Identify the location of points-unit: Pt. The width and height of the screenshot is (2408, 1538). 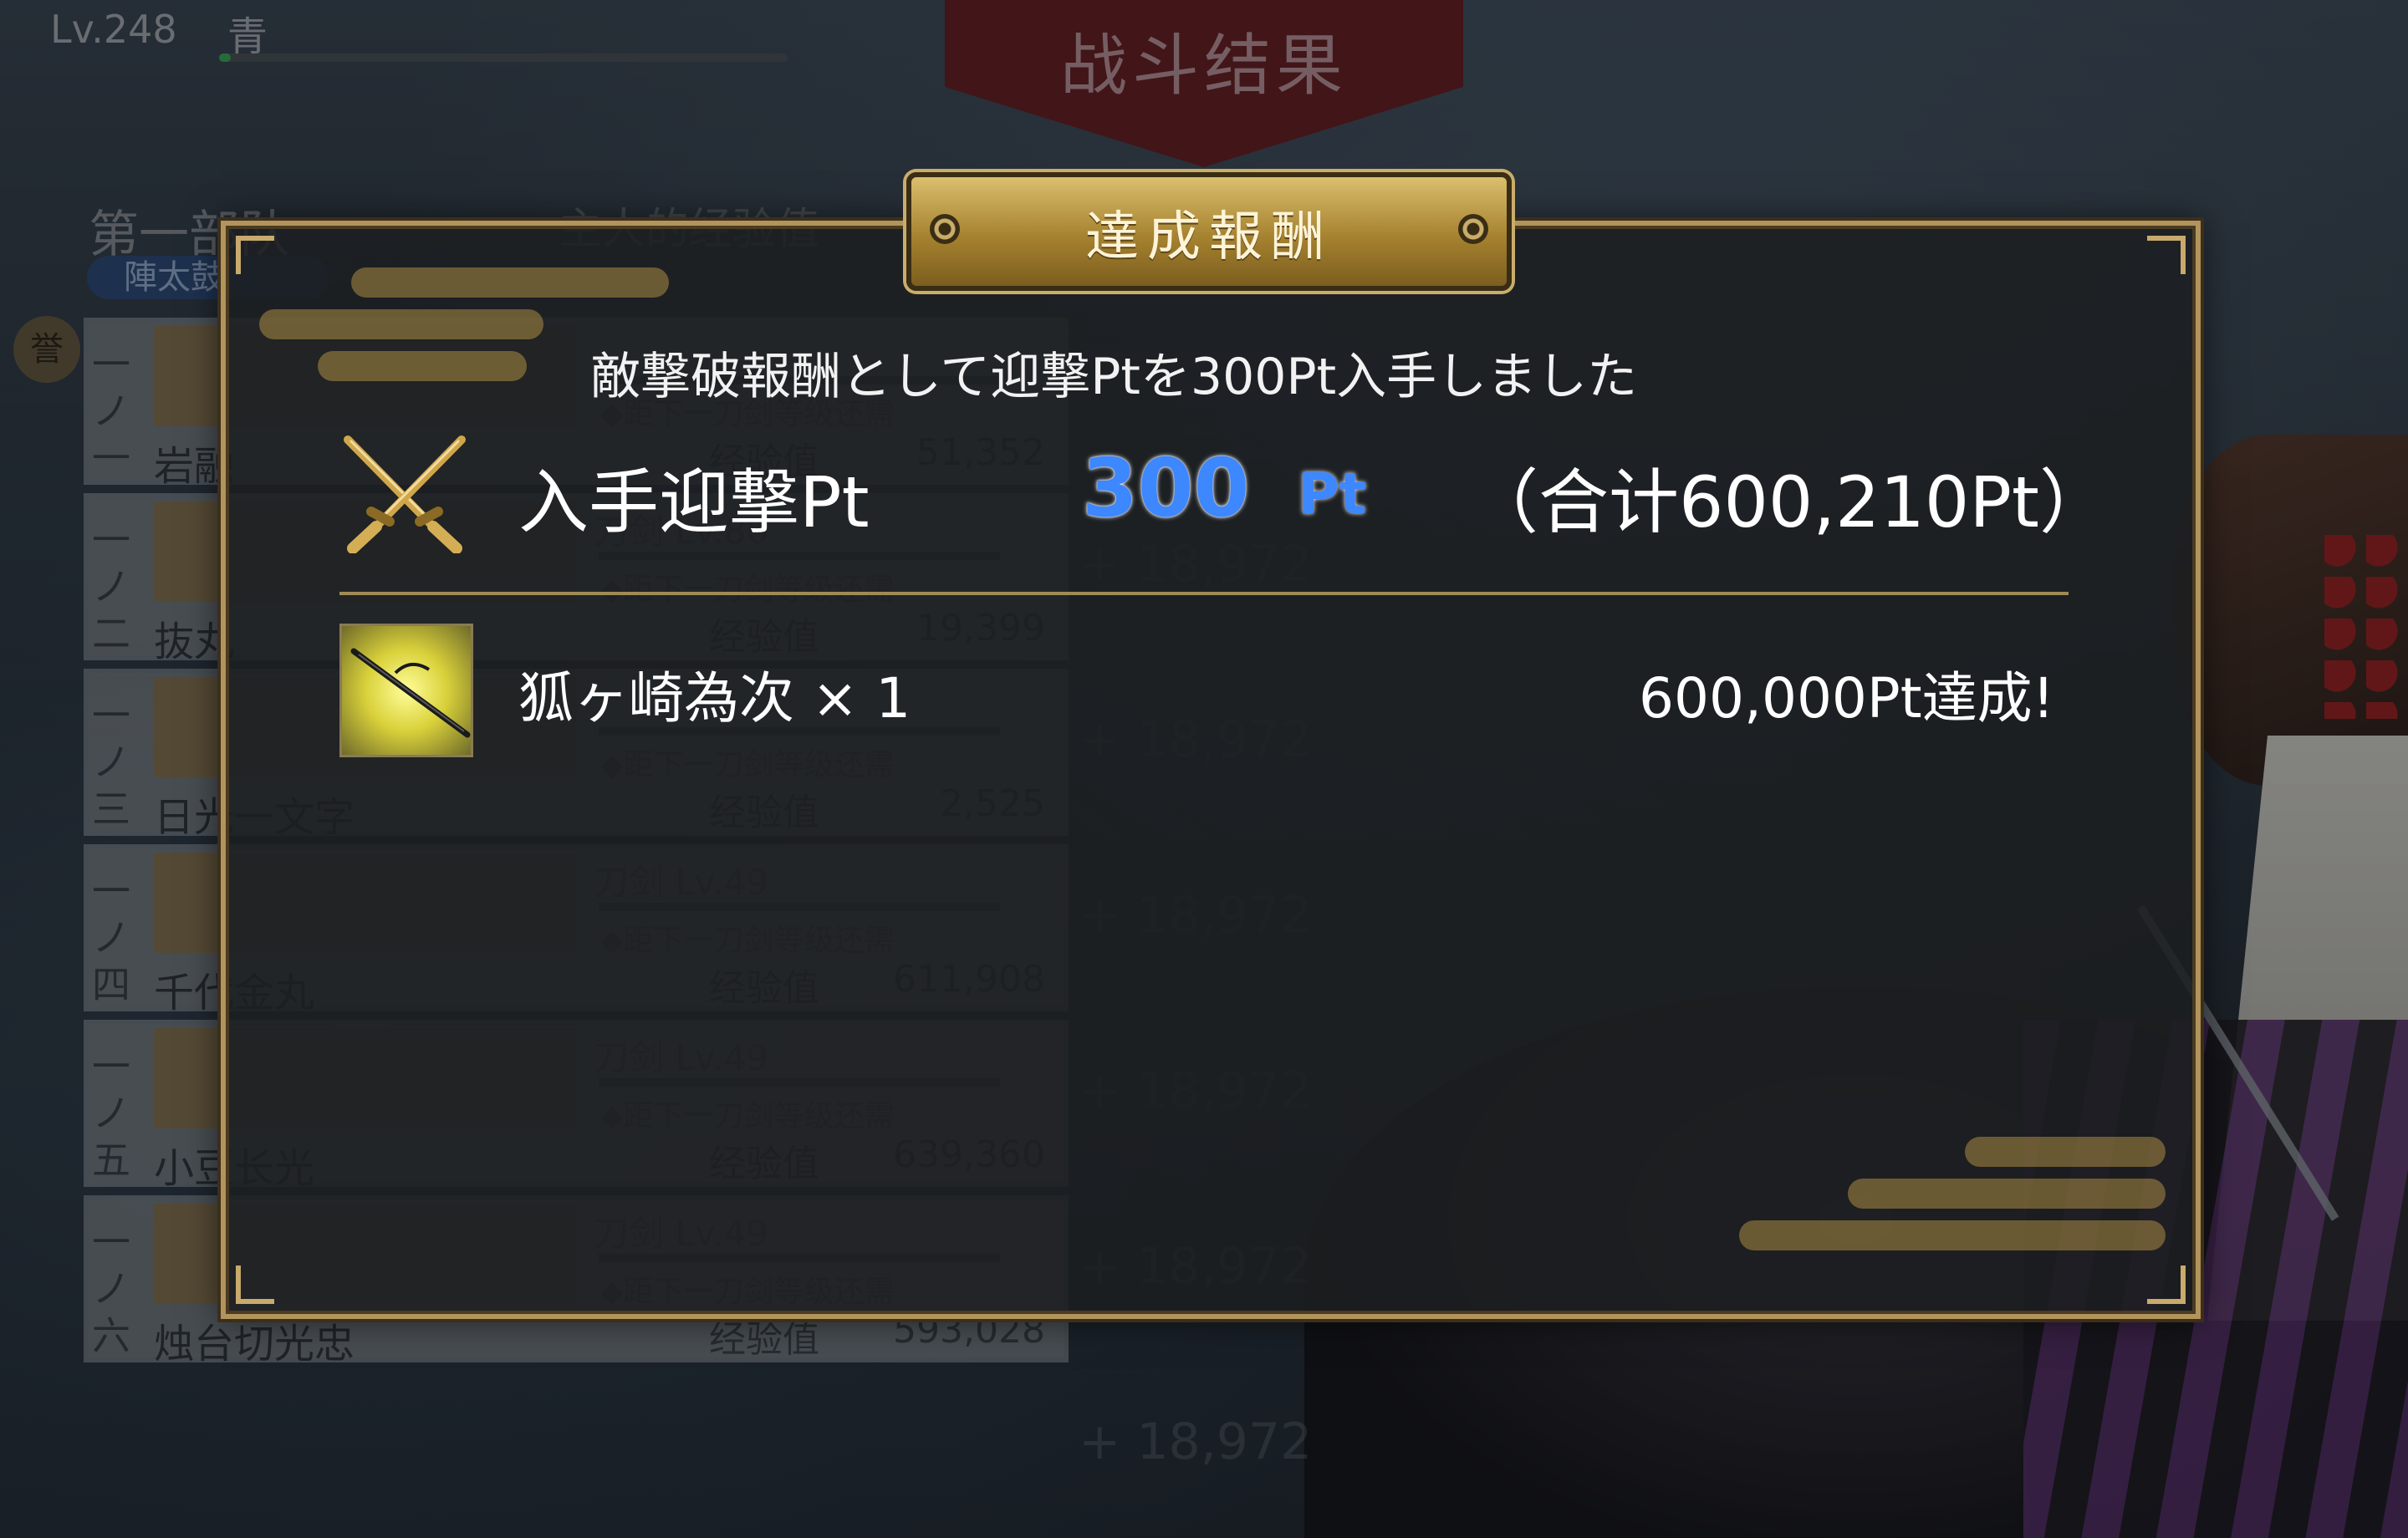
(1332, 494).